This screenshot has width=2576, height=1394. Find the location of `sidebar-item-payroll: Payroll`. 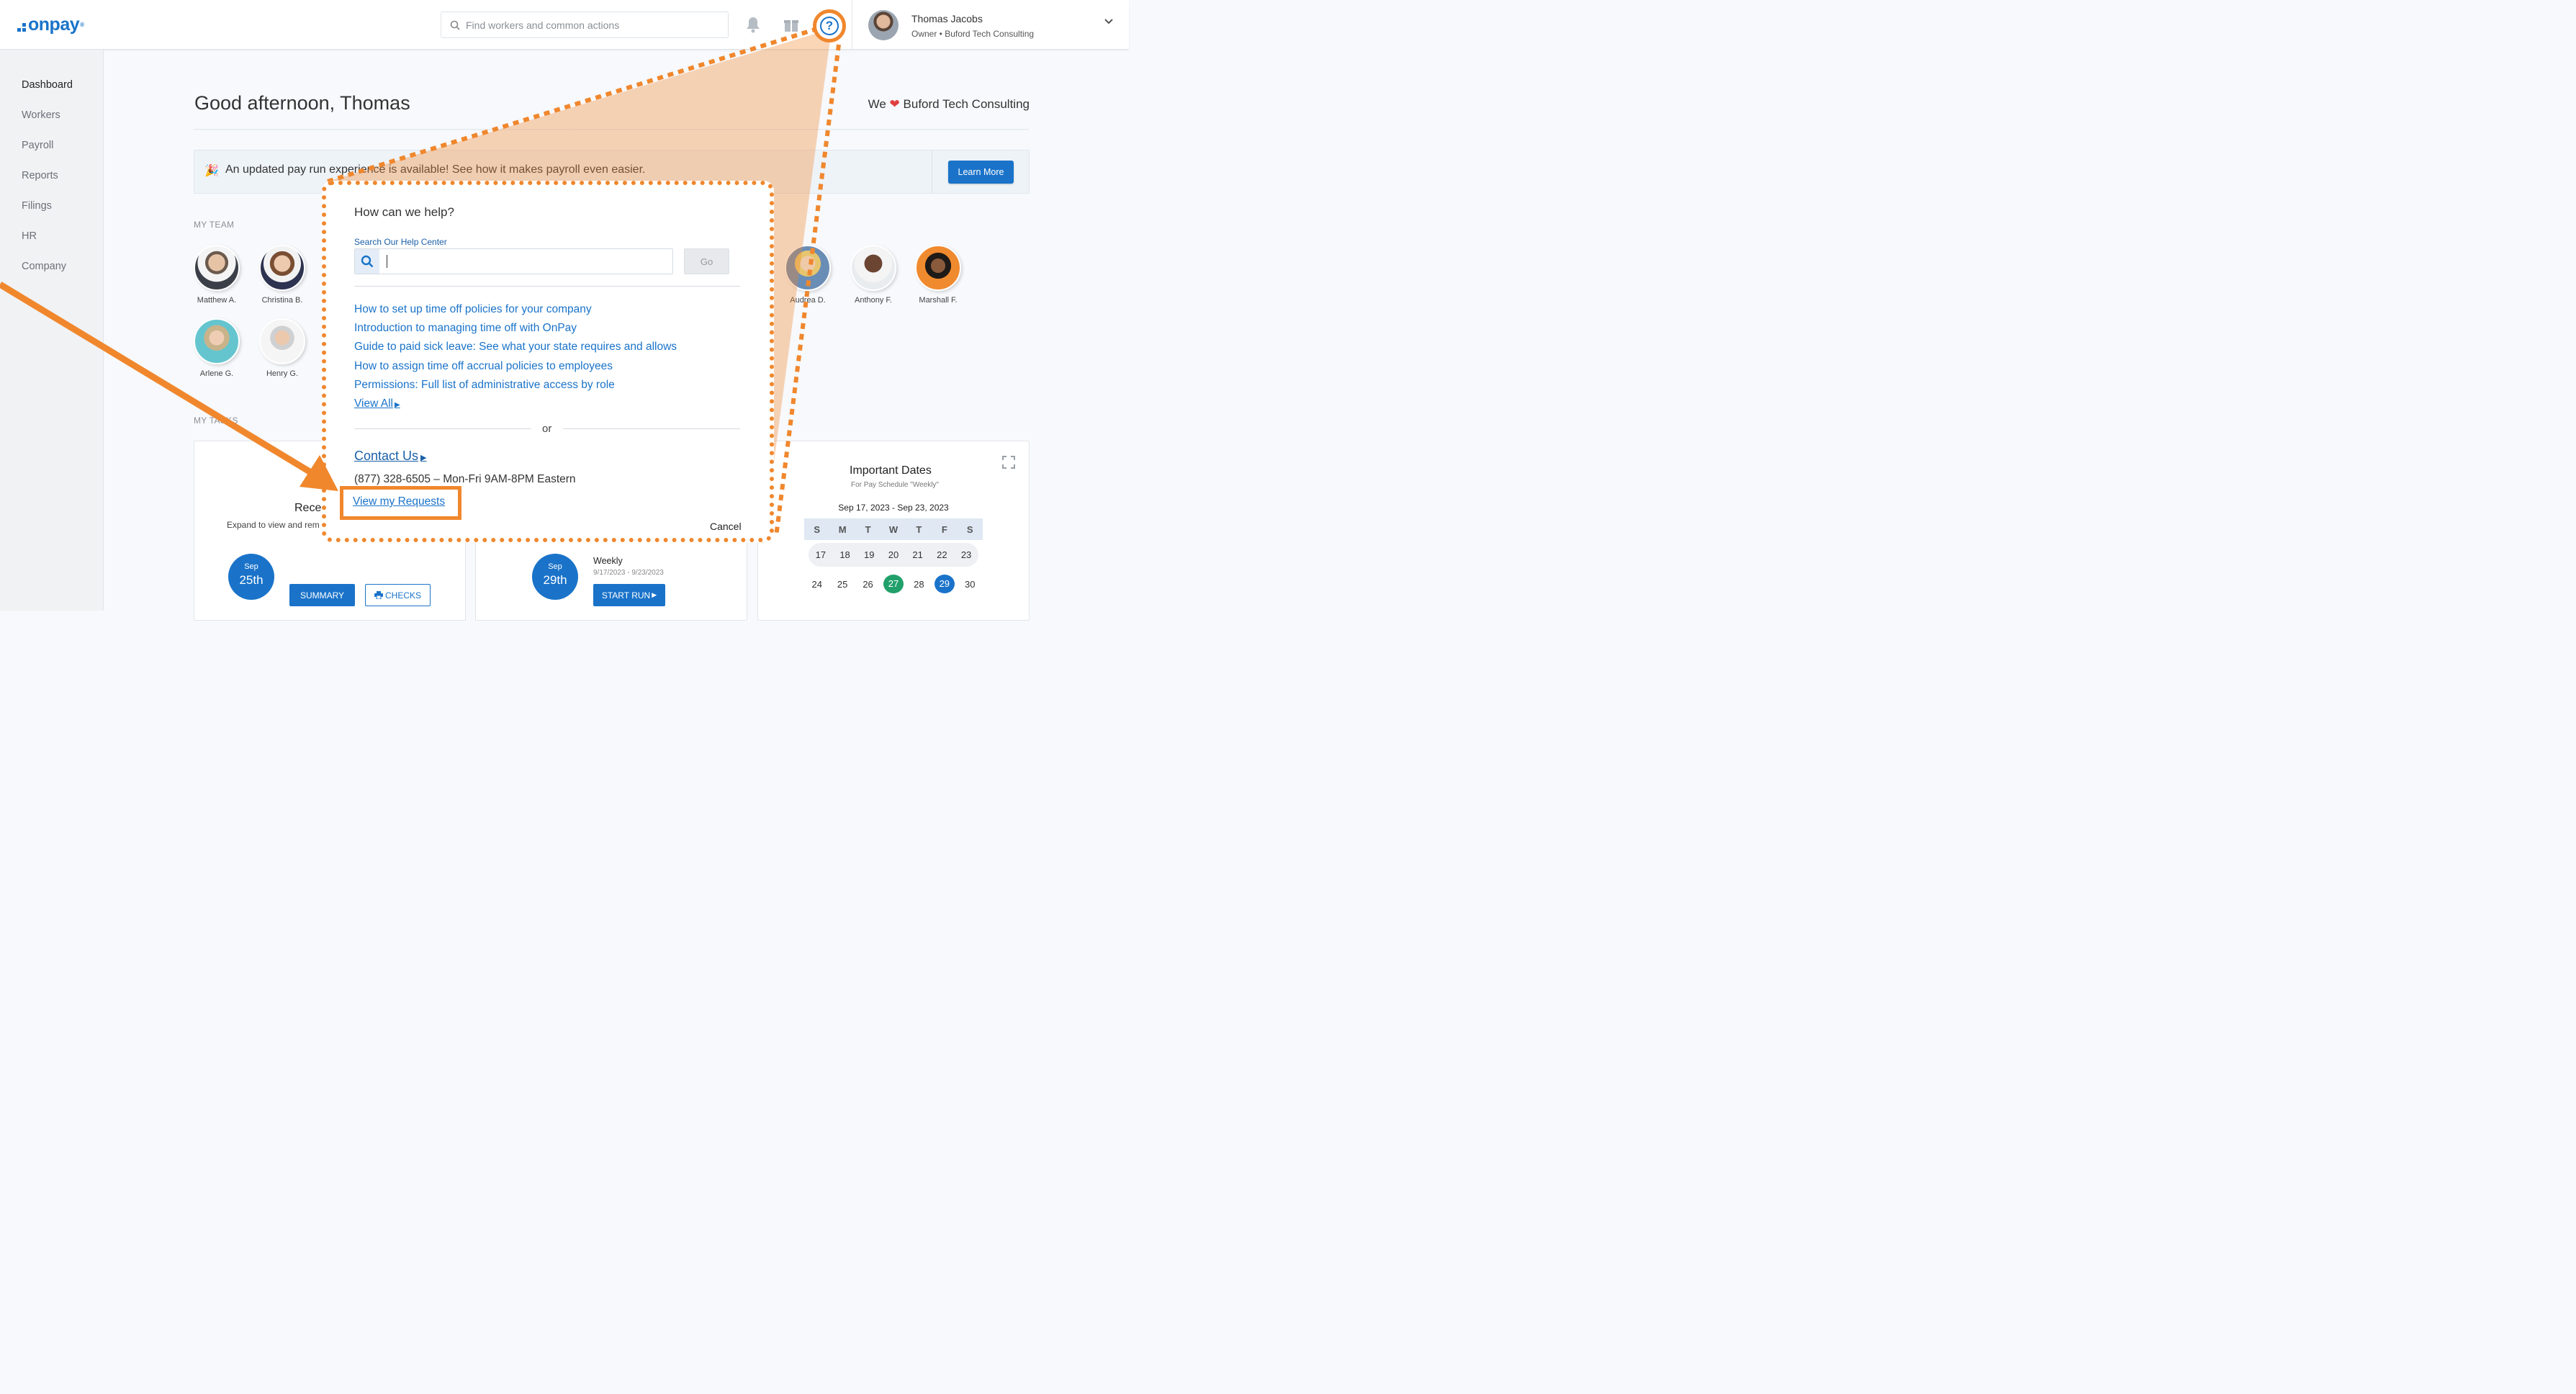

sidebar-item-payroll: Payroll is located at coordinates (37, 146).